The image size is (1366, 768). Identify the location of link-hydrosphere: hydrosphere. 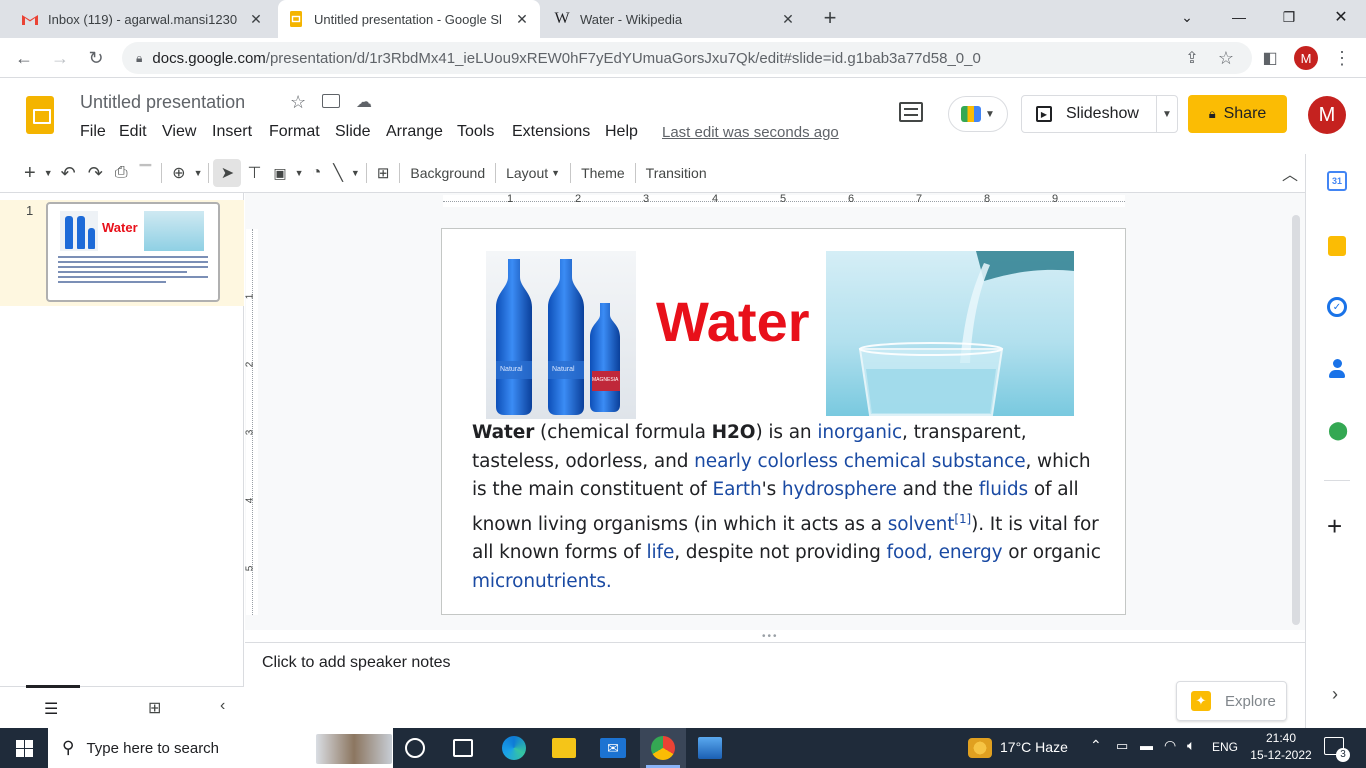
(839, 489).